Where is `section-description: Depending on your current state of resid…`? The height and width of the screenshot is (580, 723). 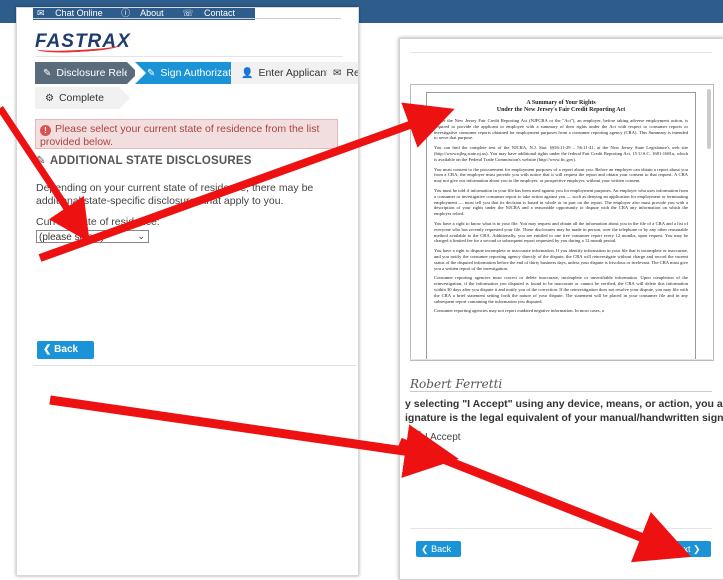 section-description: Depending on your current state of resid… is located at coordinates (175, 194).